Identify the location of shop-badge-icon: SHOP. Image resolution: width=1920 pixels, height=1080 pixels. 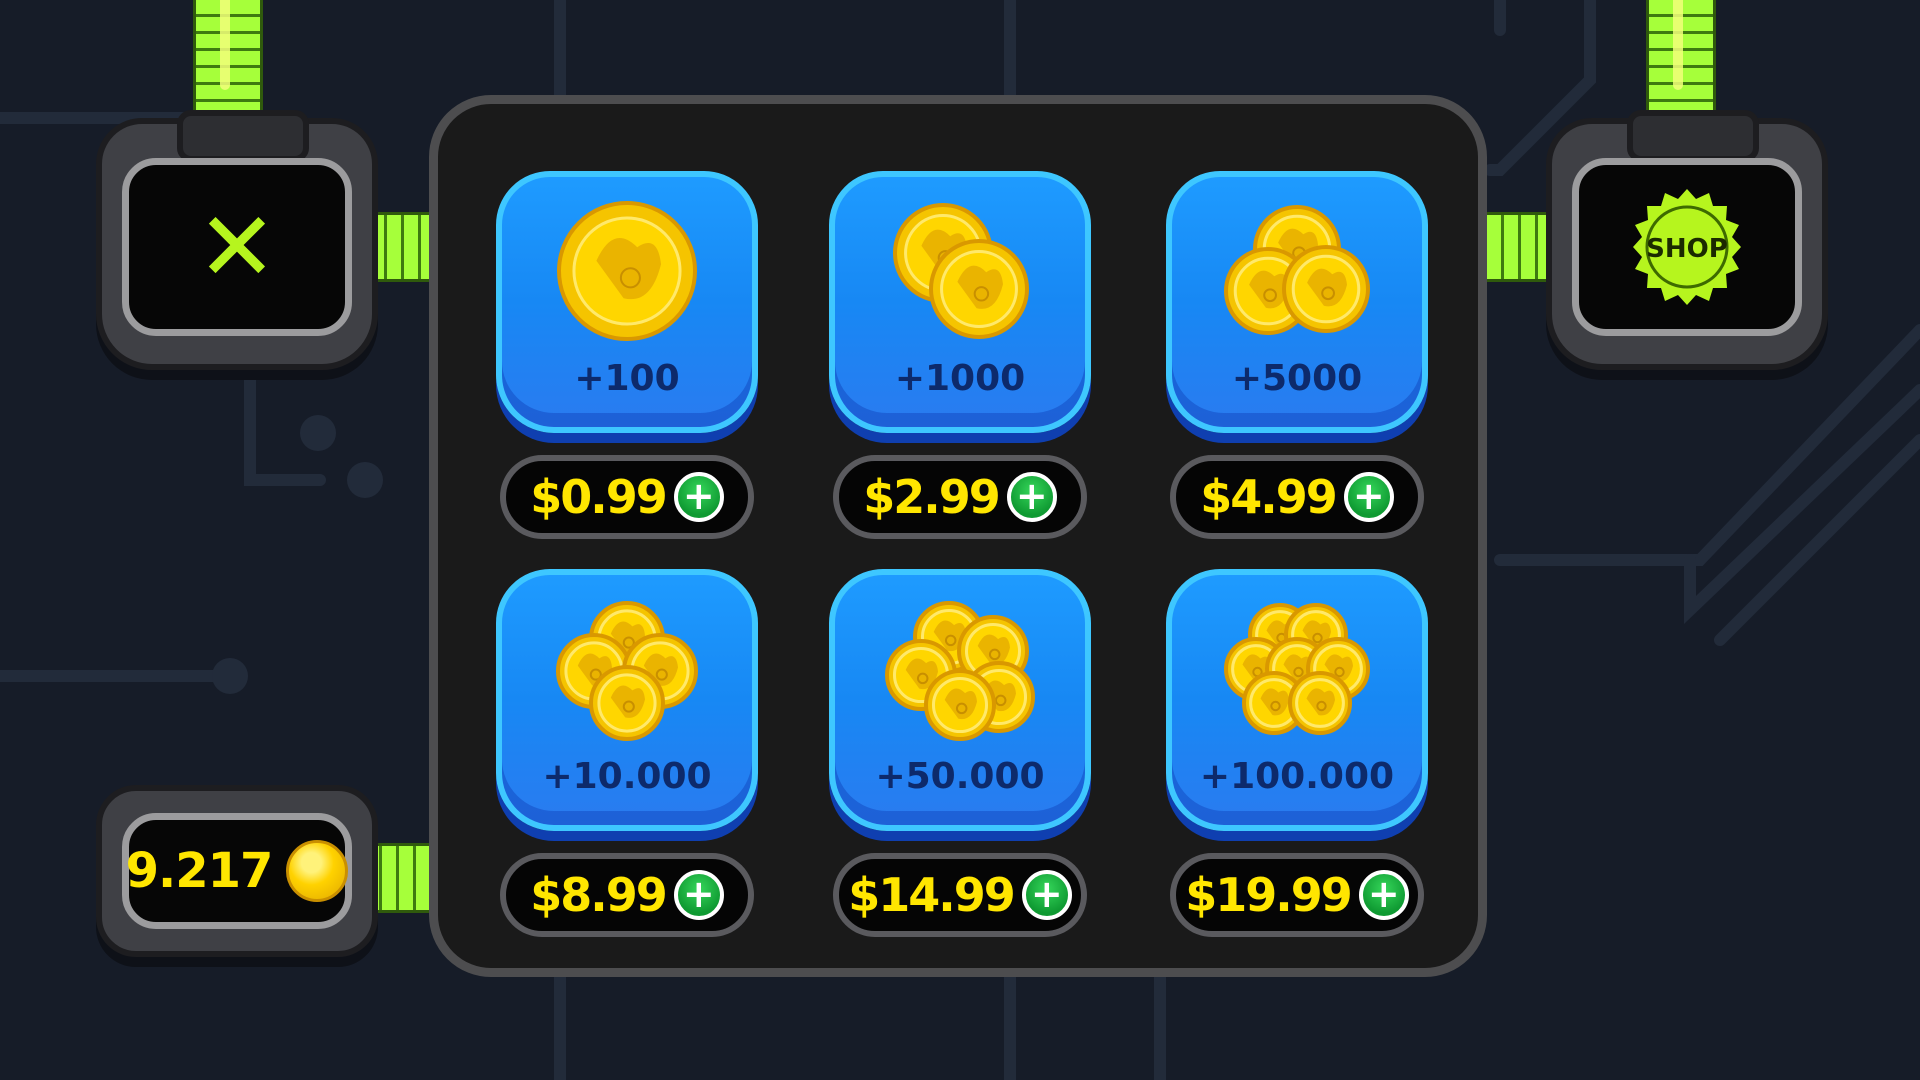
(1687, 247).